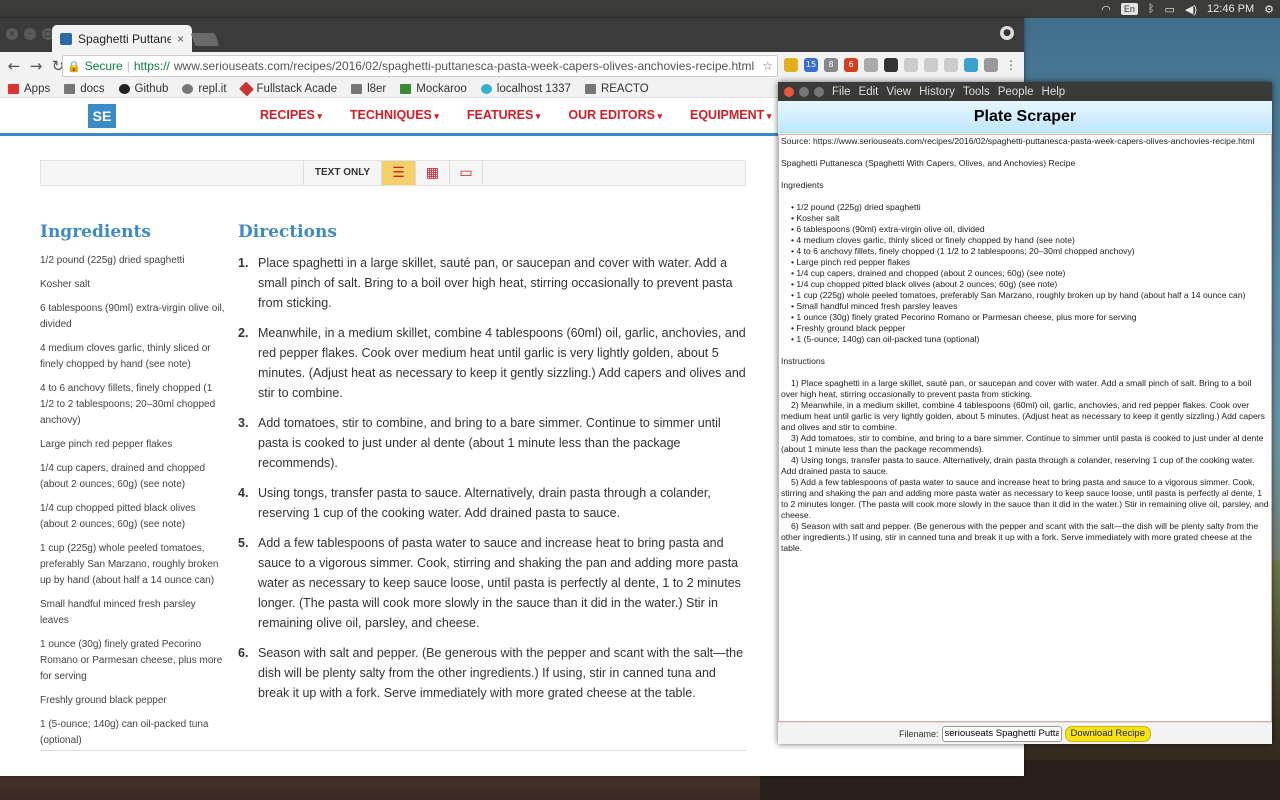 The width and height of the screenshot is (1280, 800). I want to click on wifi-icon: ◠, so click(1106, 9).